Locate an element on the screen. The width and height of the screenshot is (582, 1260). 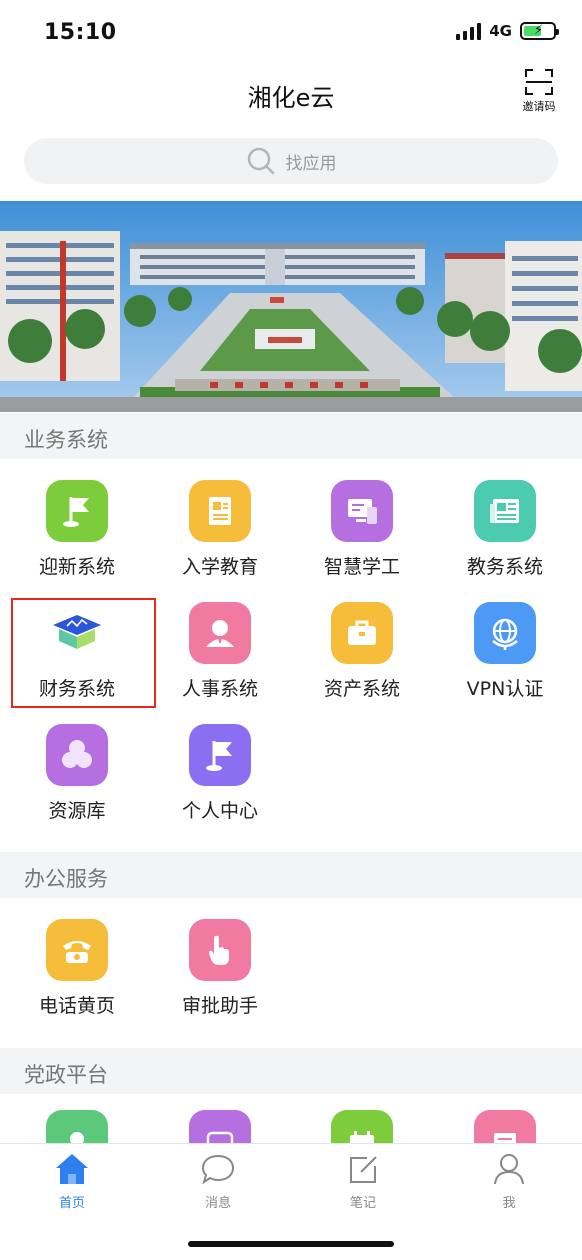
app-personnel-system: 人事系统 is located at coordinates (220, 649).